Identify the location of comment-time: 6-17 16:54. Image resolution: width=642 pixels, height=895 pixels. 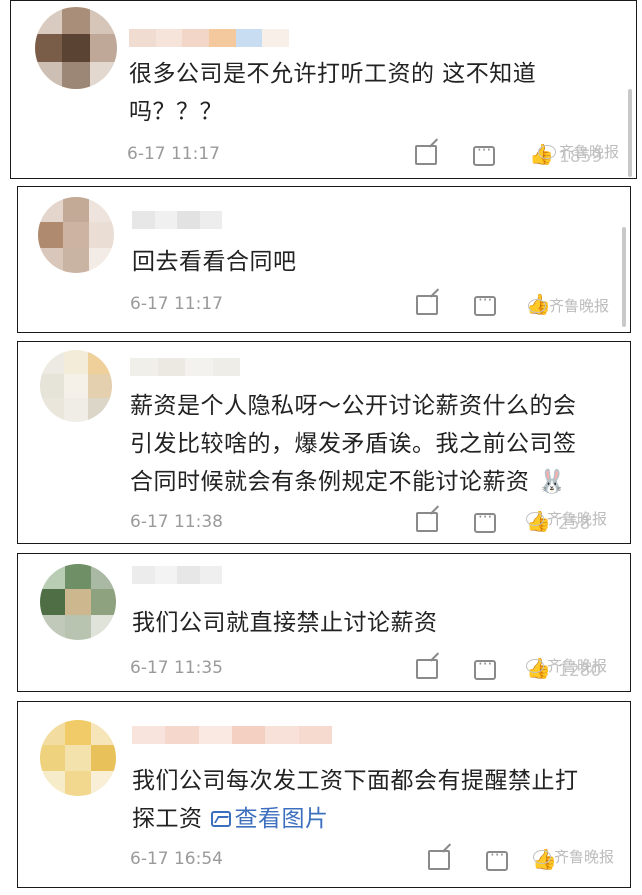
(176, 859).